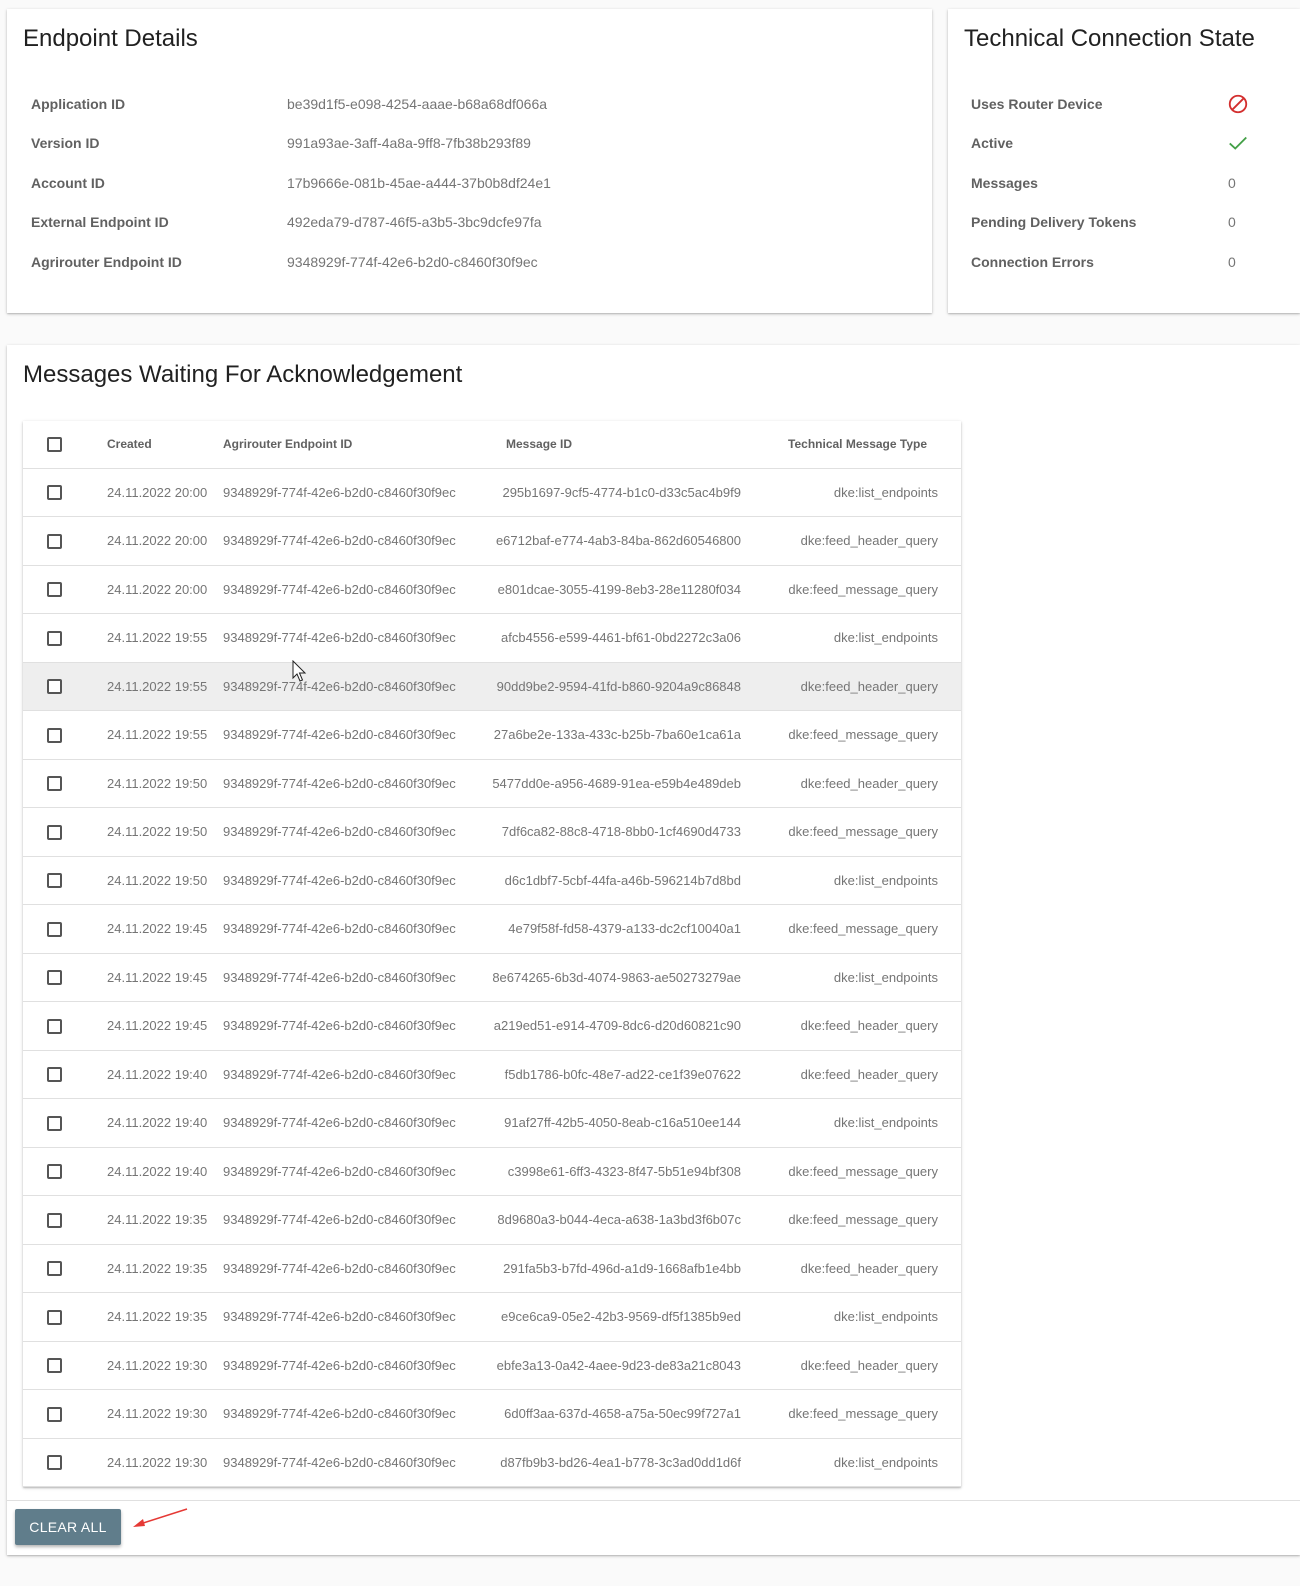 This screenshot has height=1586, width=1300. Describe the element at coordinates (632, 686) in the screenshot. I see `cell-message-id: 90dd9be2-9594-41fd-b860-9204a9c86848` at that location.